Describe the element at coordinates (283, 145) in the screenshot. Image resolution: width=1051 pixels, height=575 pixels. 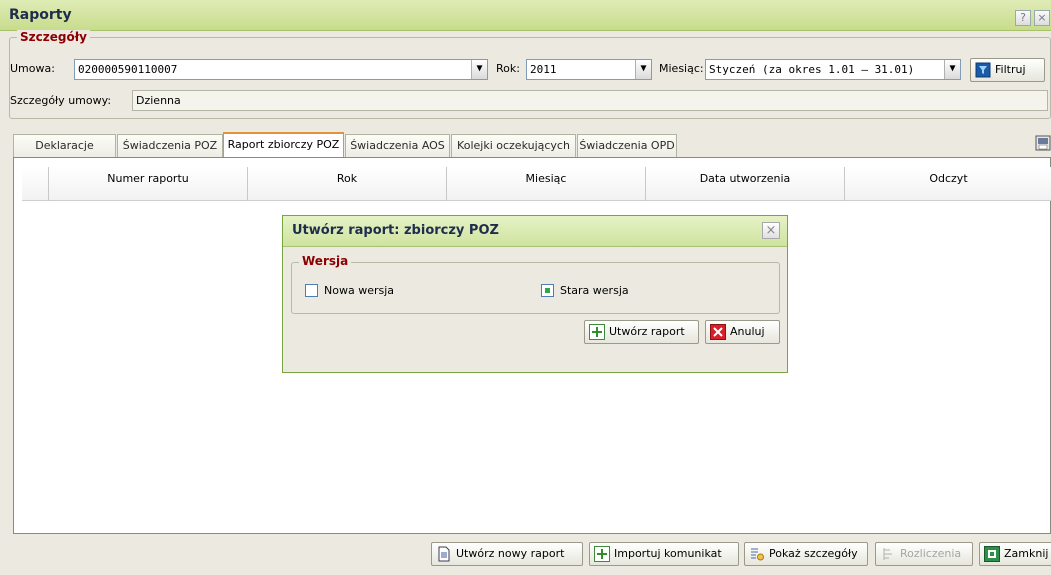
I see `tab-raport-zbiorczy-poz: Raport zbiorczy POZ` at that location.